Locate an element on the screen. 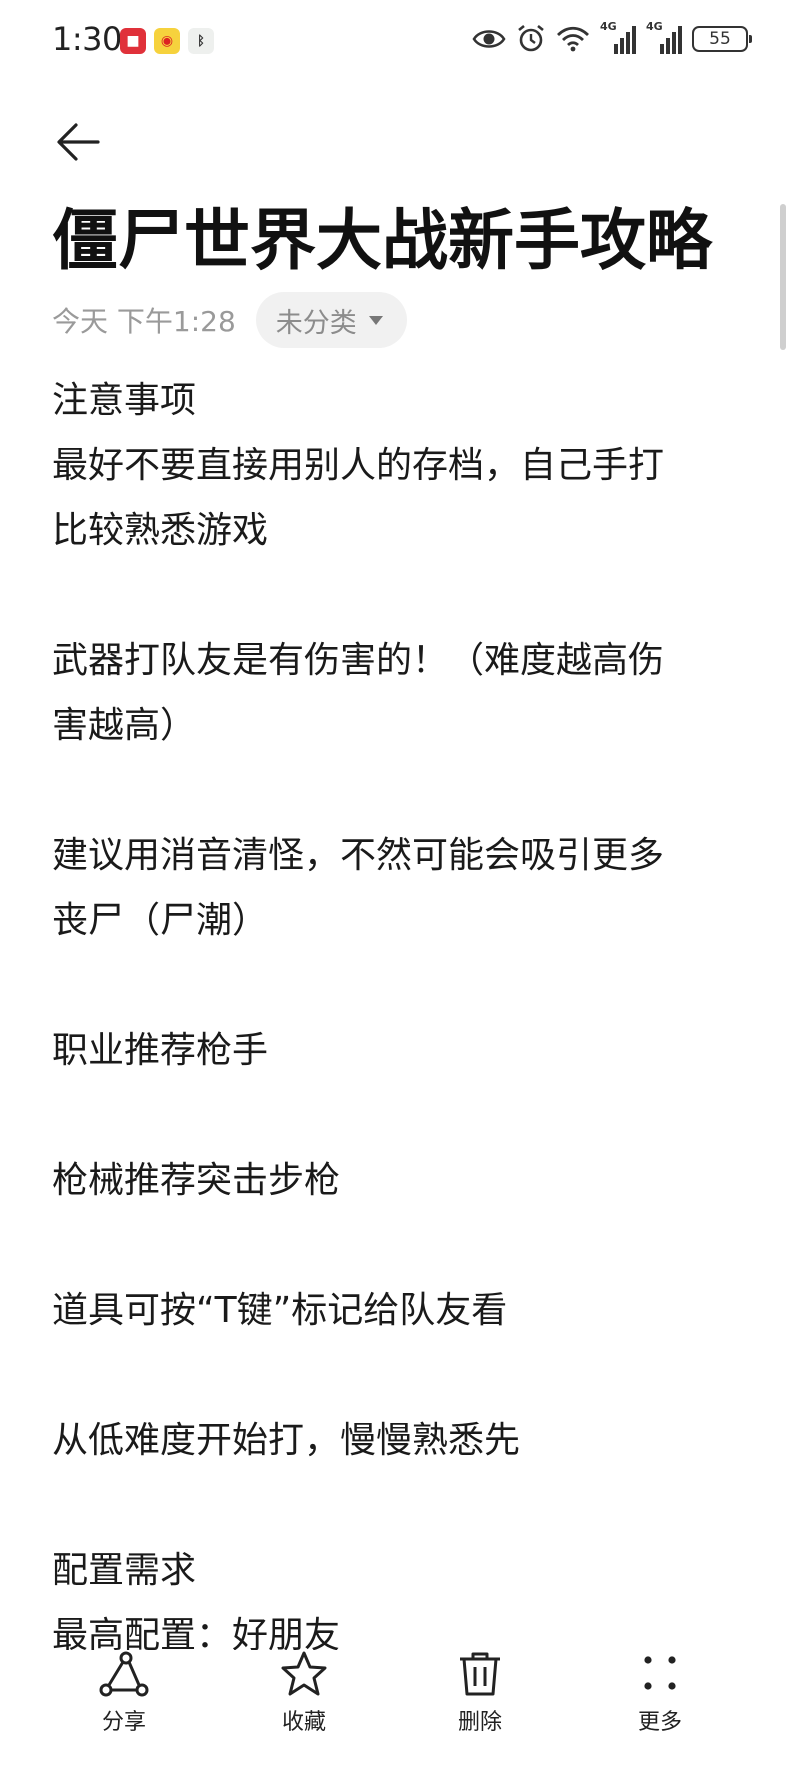  star-icon is located at coordinates (304, 1673).